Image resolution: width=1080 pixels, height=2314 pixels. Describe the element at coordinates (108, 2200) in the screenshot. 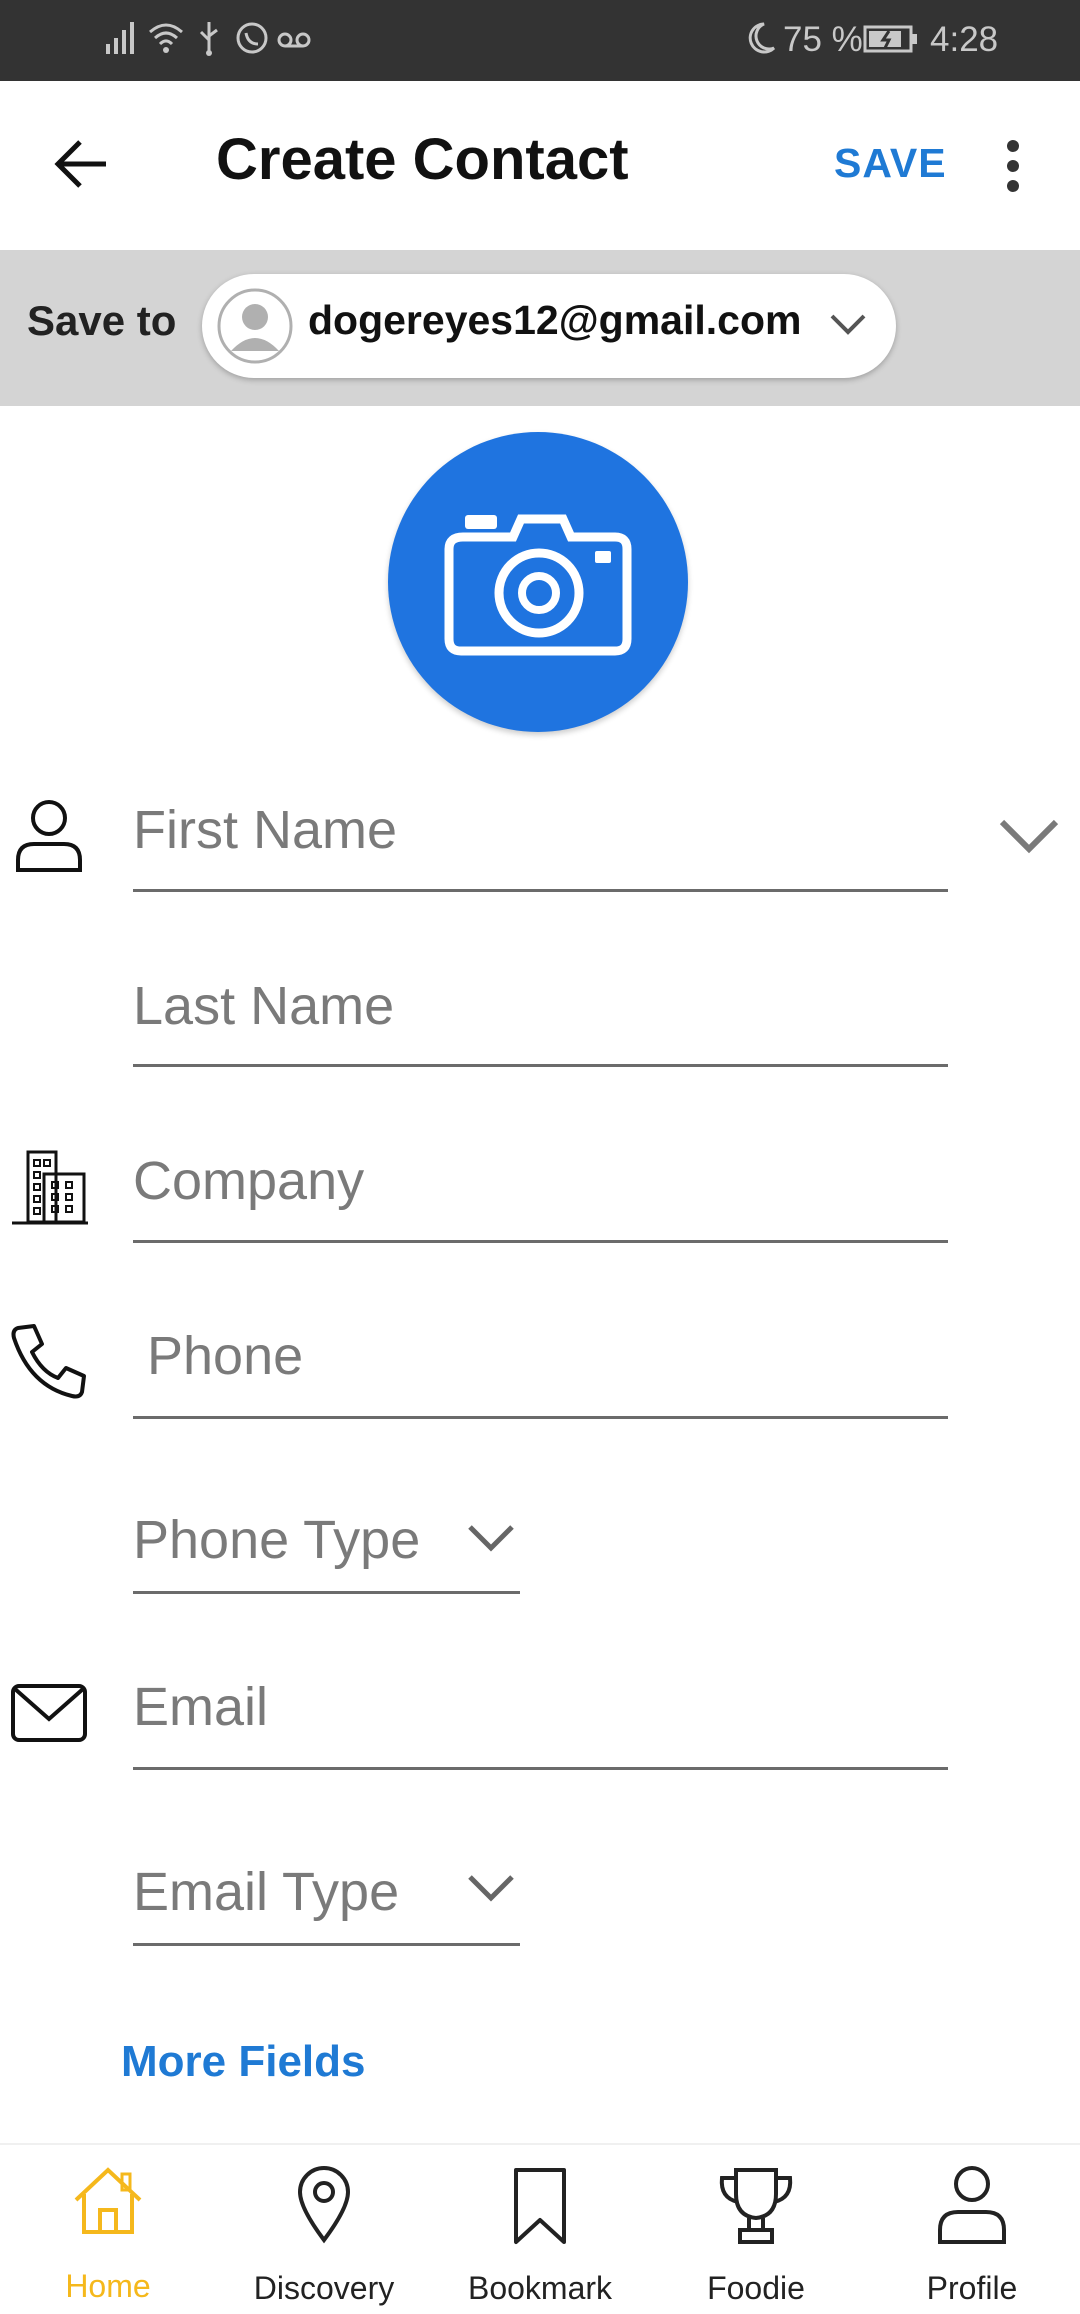

I see `home-icon` at that location.